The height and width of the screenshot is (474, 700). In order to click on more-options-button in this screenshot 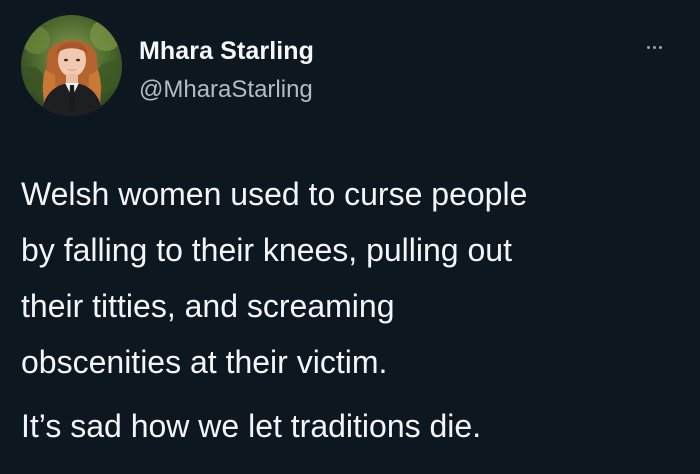, I will do `click(654, 47)`.